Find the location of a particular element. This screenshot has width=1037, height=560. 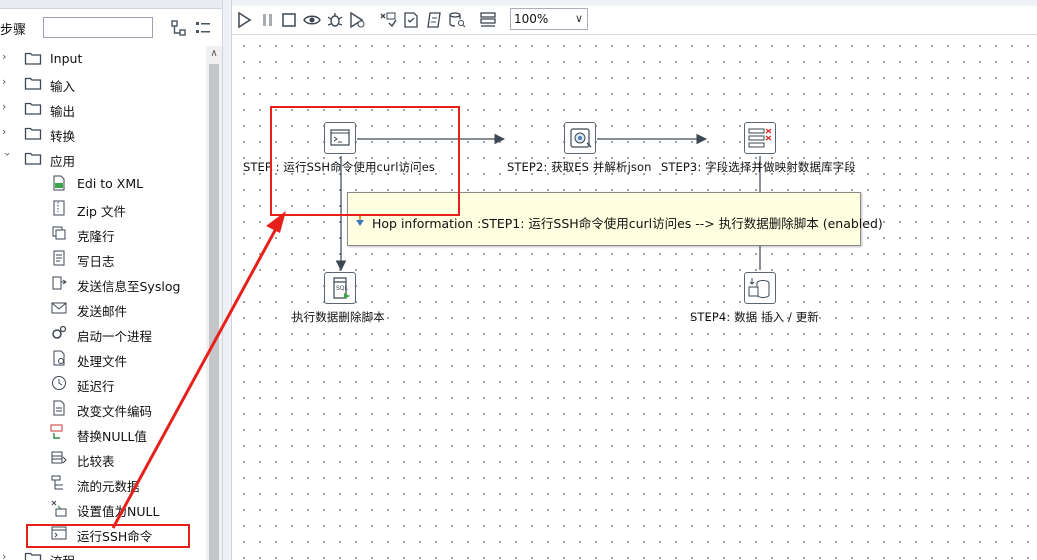

tree-step-clone-row: 克隆行 is located at coordinates (102, 233).